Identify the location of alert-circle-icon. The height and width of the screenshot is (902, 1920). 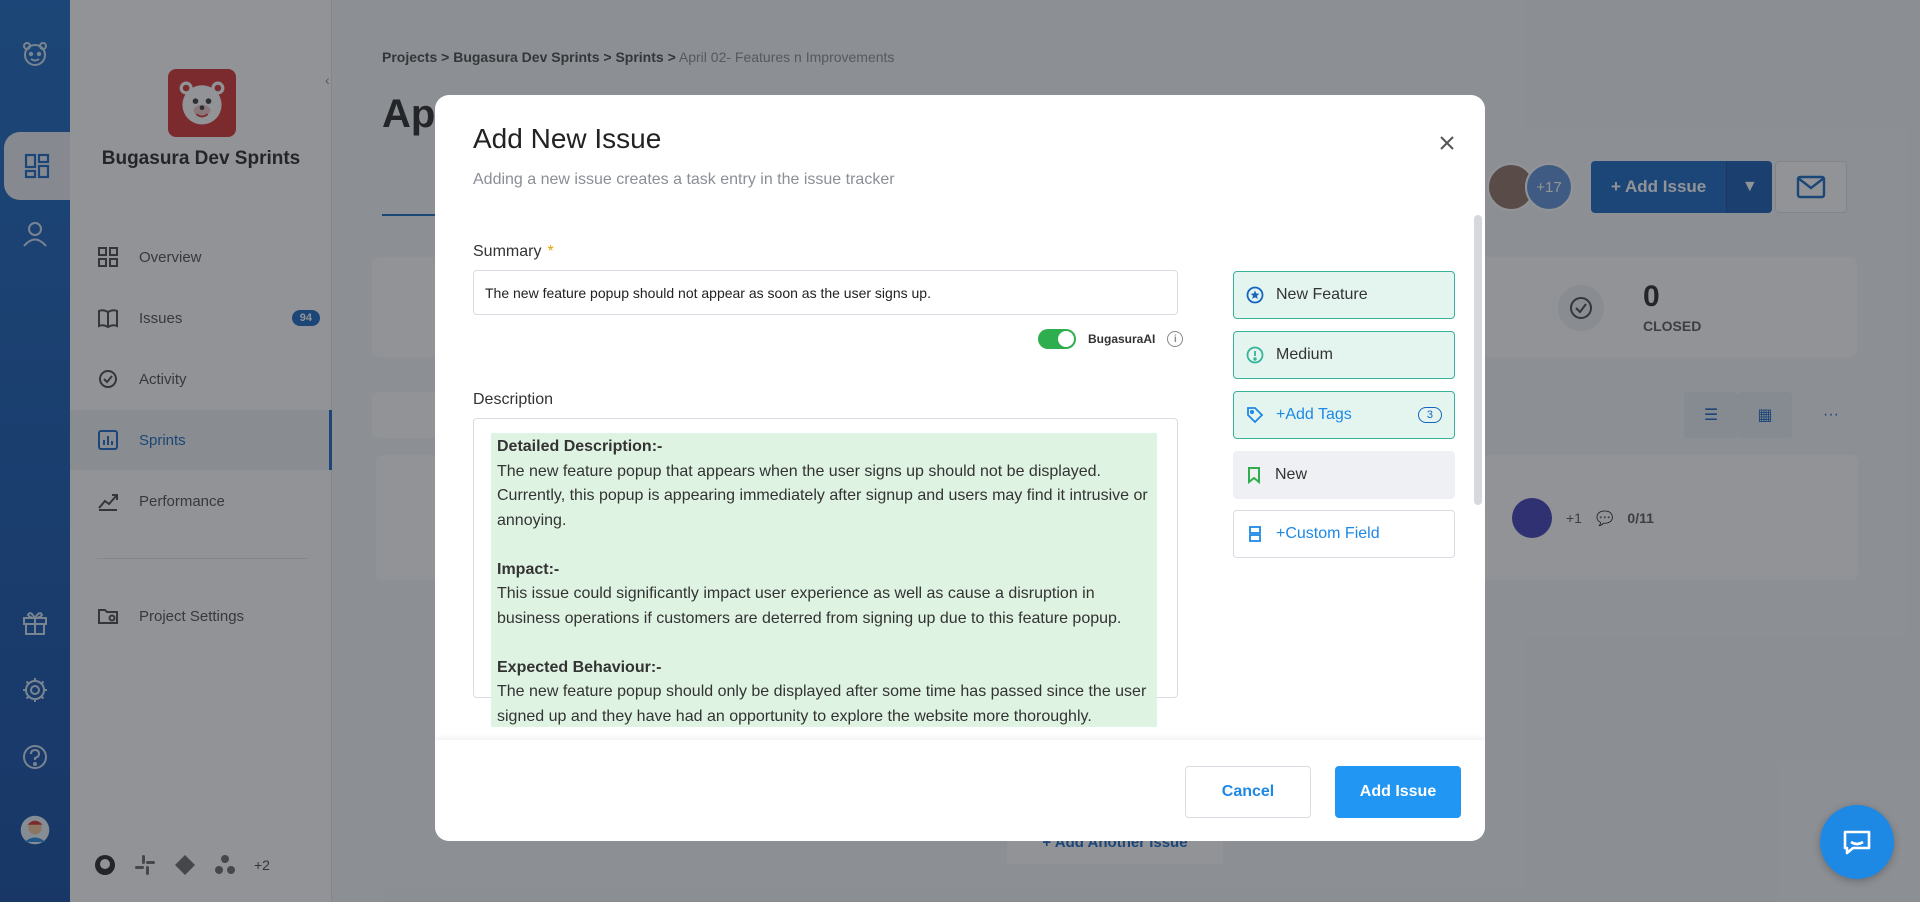
(1255, 355).